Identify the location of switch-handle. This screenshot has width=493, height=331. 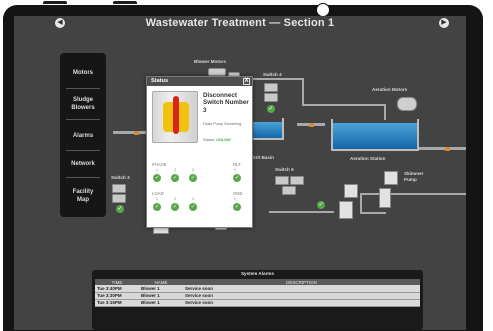
(176, 115).